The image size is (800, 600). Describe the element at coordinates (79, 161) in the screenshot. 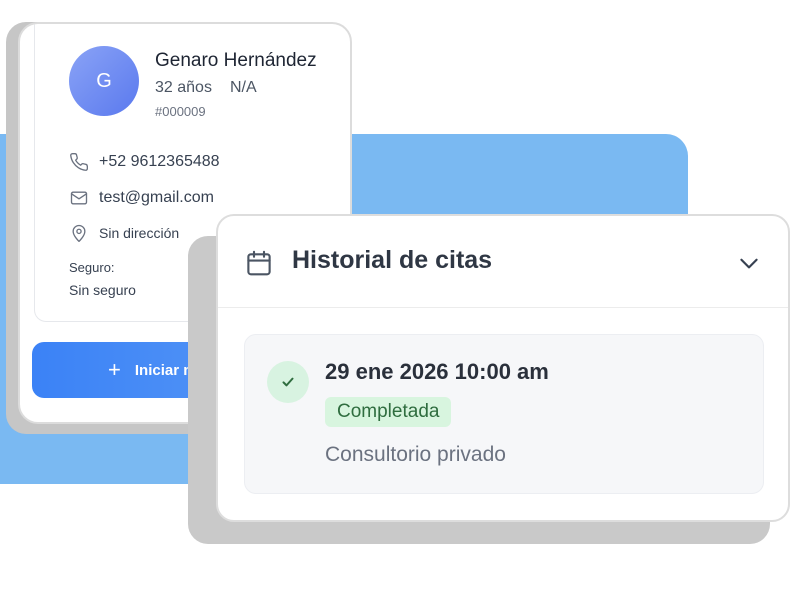

I see `phone-icon` at that location.